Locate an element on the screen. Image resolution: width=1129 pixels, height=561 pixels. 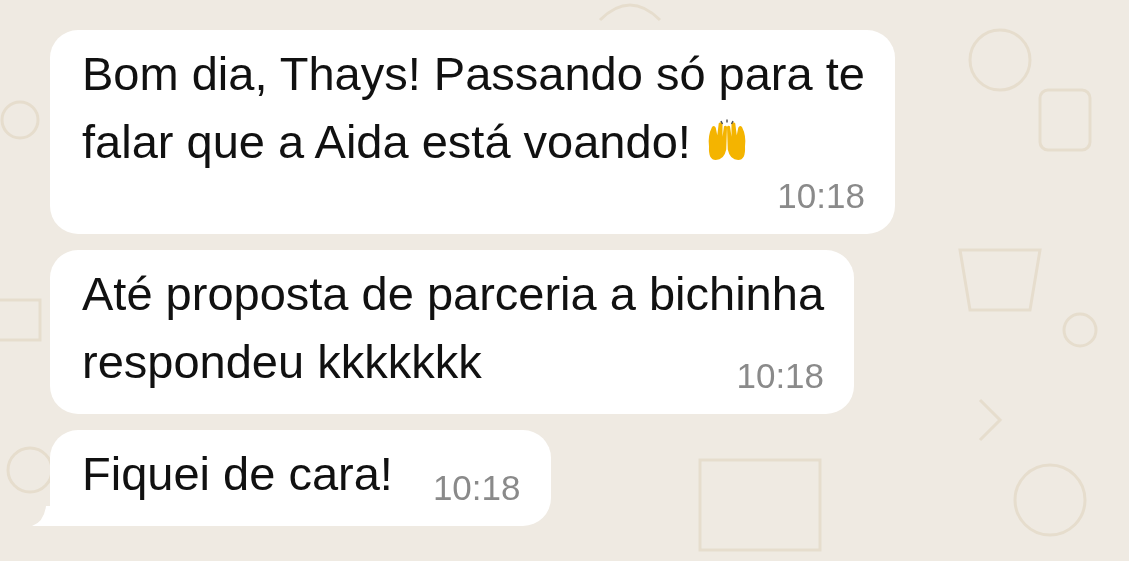
message-text: Fiquei de cara! is located at coordinates (237, 474).